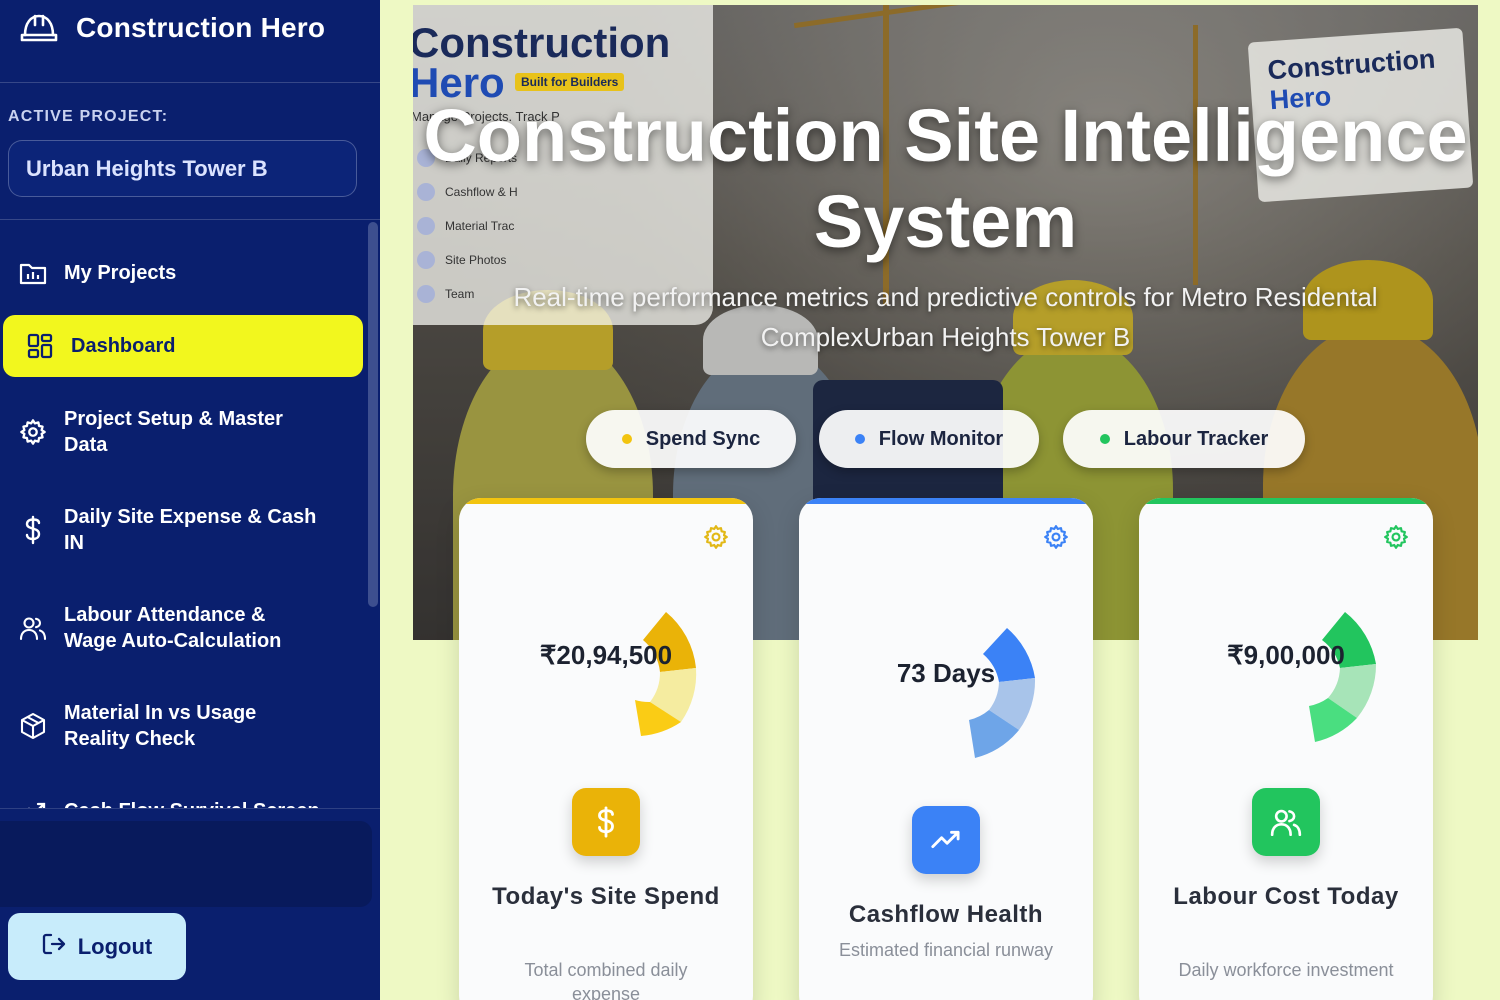 The height and width of the screenshot is (1000, 1500). I want to click on sidebar-item-daily-site-expense: Daily Site Expense & Cash IN, so click(182, 530).